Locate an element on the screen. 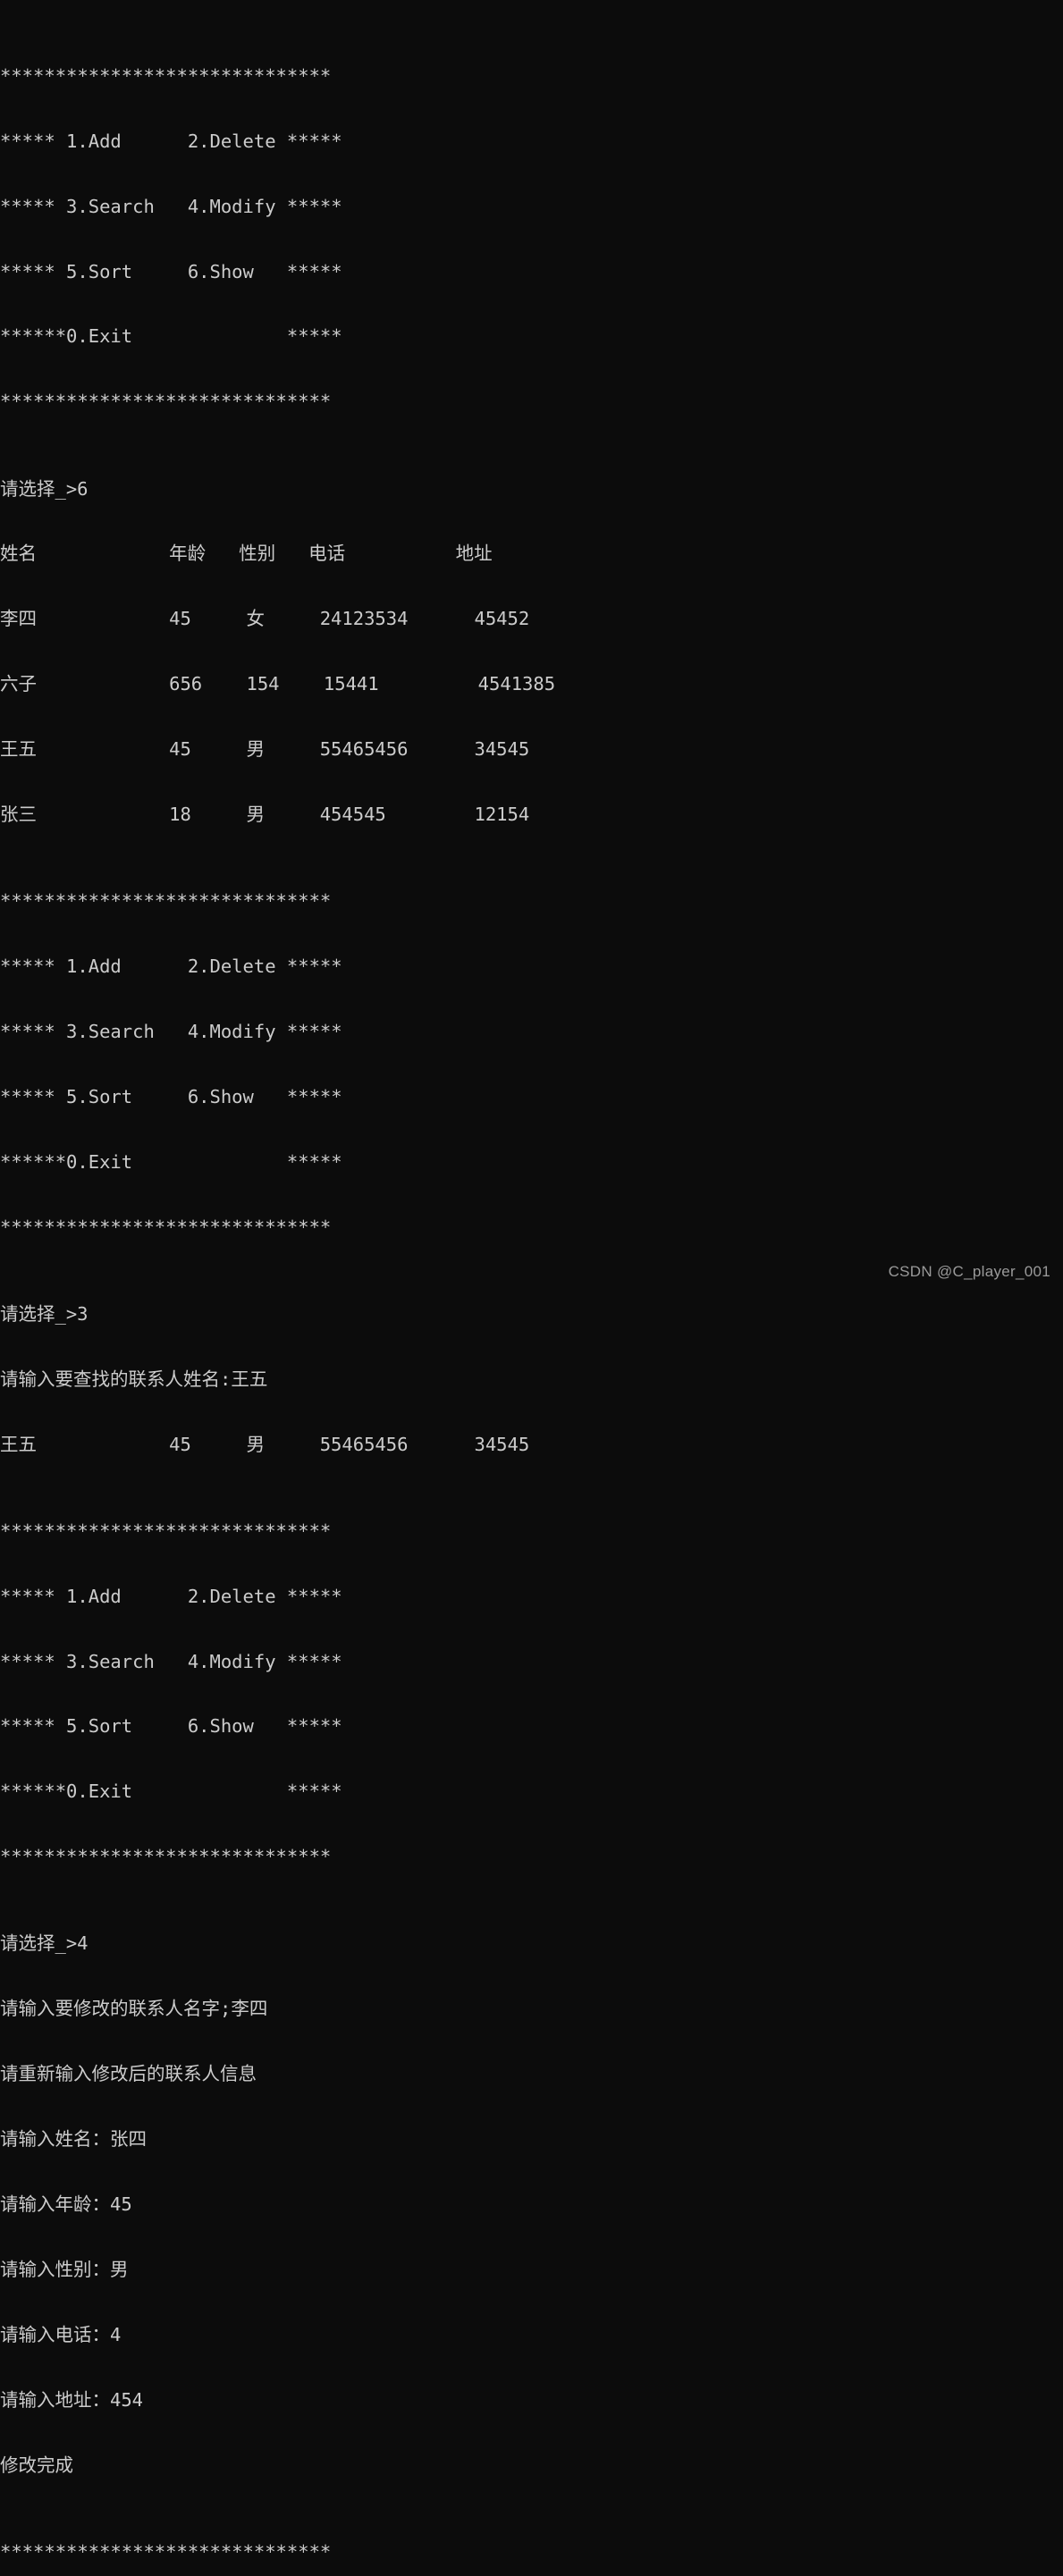 The image size is (1063, 2576). modify-done-message: 修改完成 is located at coordinates (36, 2465).